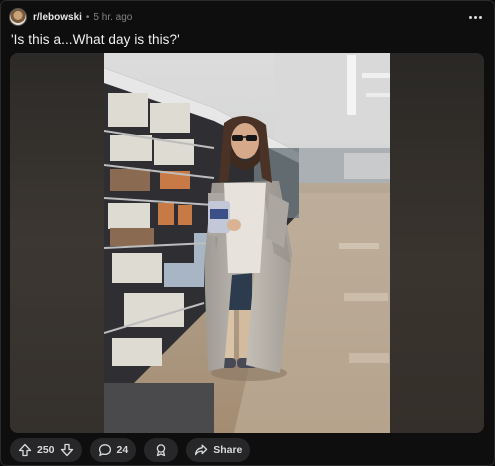  What do you see at coordinates (18, 17) in the screenshot?
I see `subreddit-avatar` at bounding box center [18, 17].